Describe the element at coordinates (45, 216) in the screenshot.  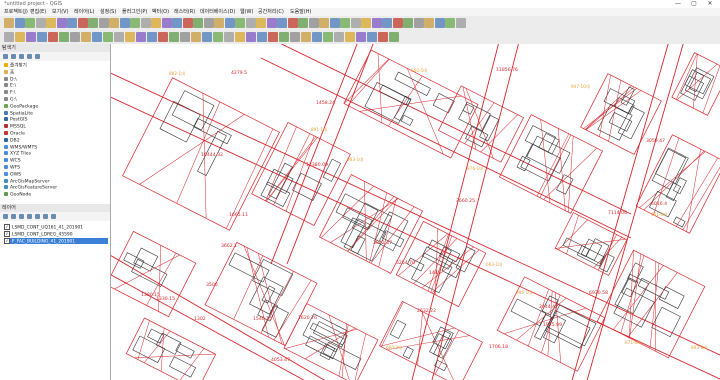
I see `collapse-all-layers-icon` at that location.